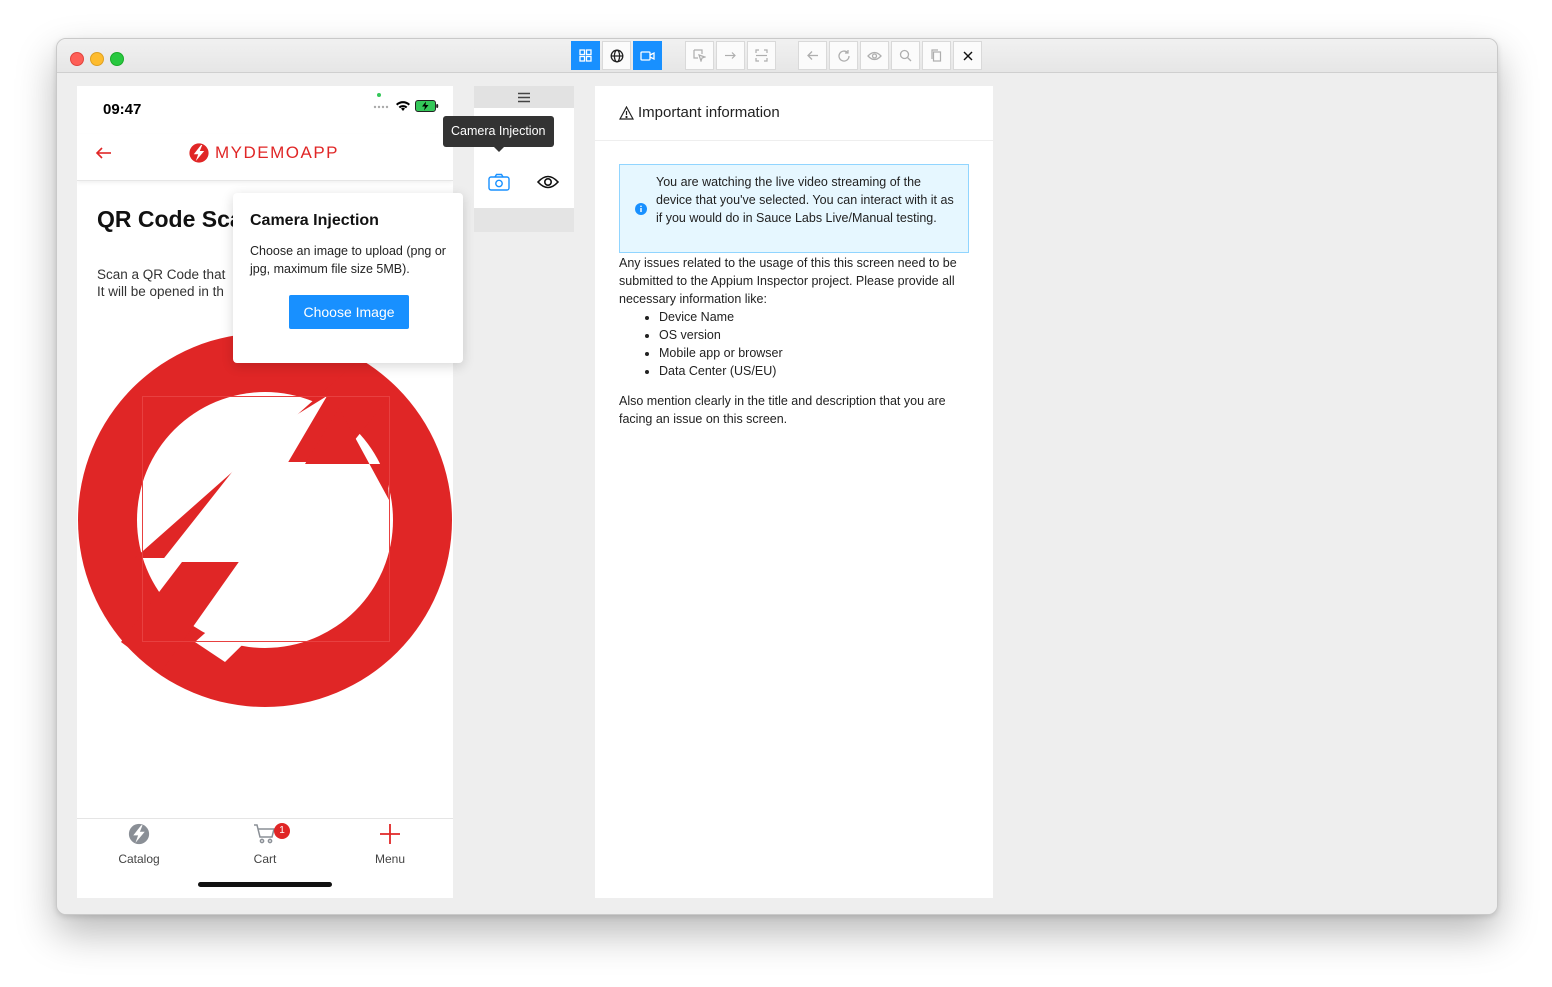 This screenshot has height=987, width=1552. I want to click on close-session-button, so click(967, 55).